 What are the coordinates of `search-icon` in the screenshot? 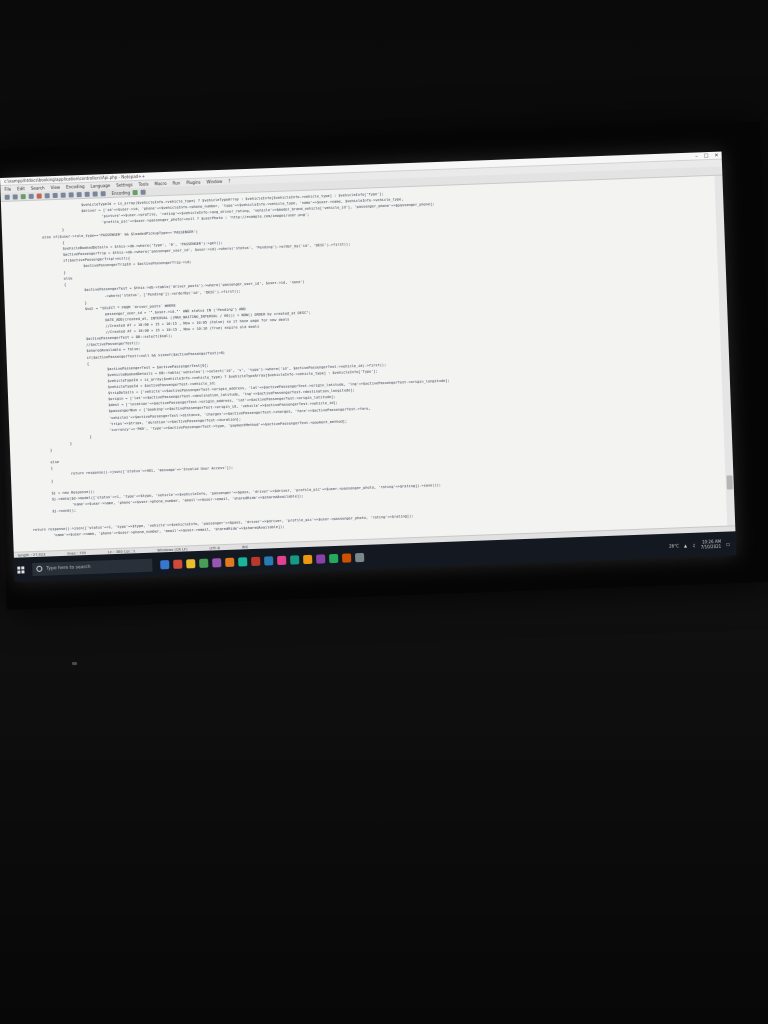 It's located at (39, 568).